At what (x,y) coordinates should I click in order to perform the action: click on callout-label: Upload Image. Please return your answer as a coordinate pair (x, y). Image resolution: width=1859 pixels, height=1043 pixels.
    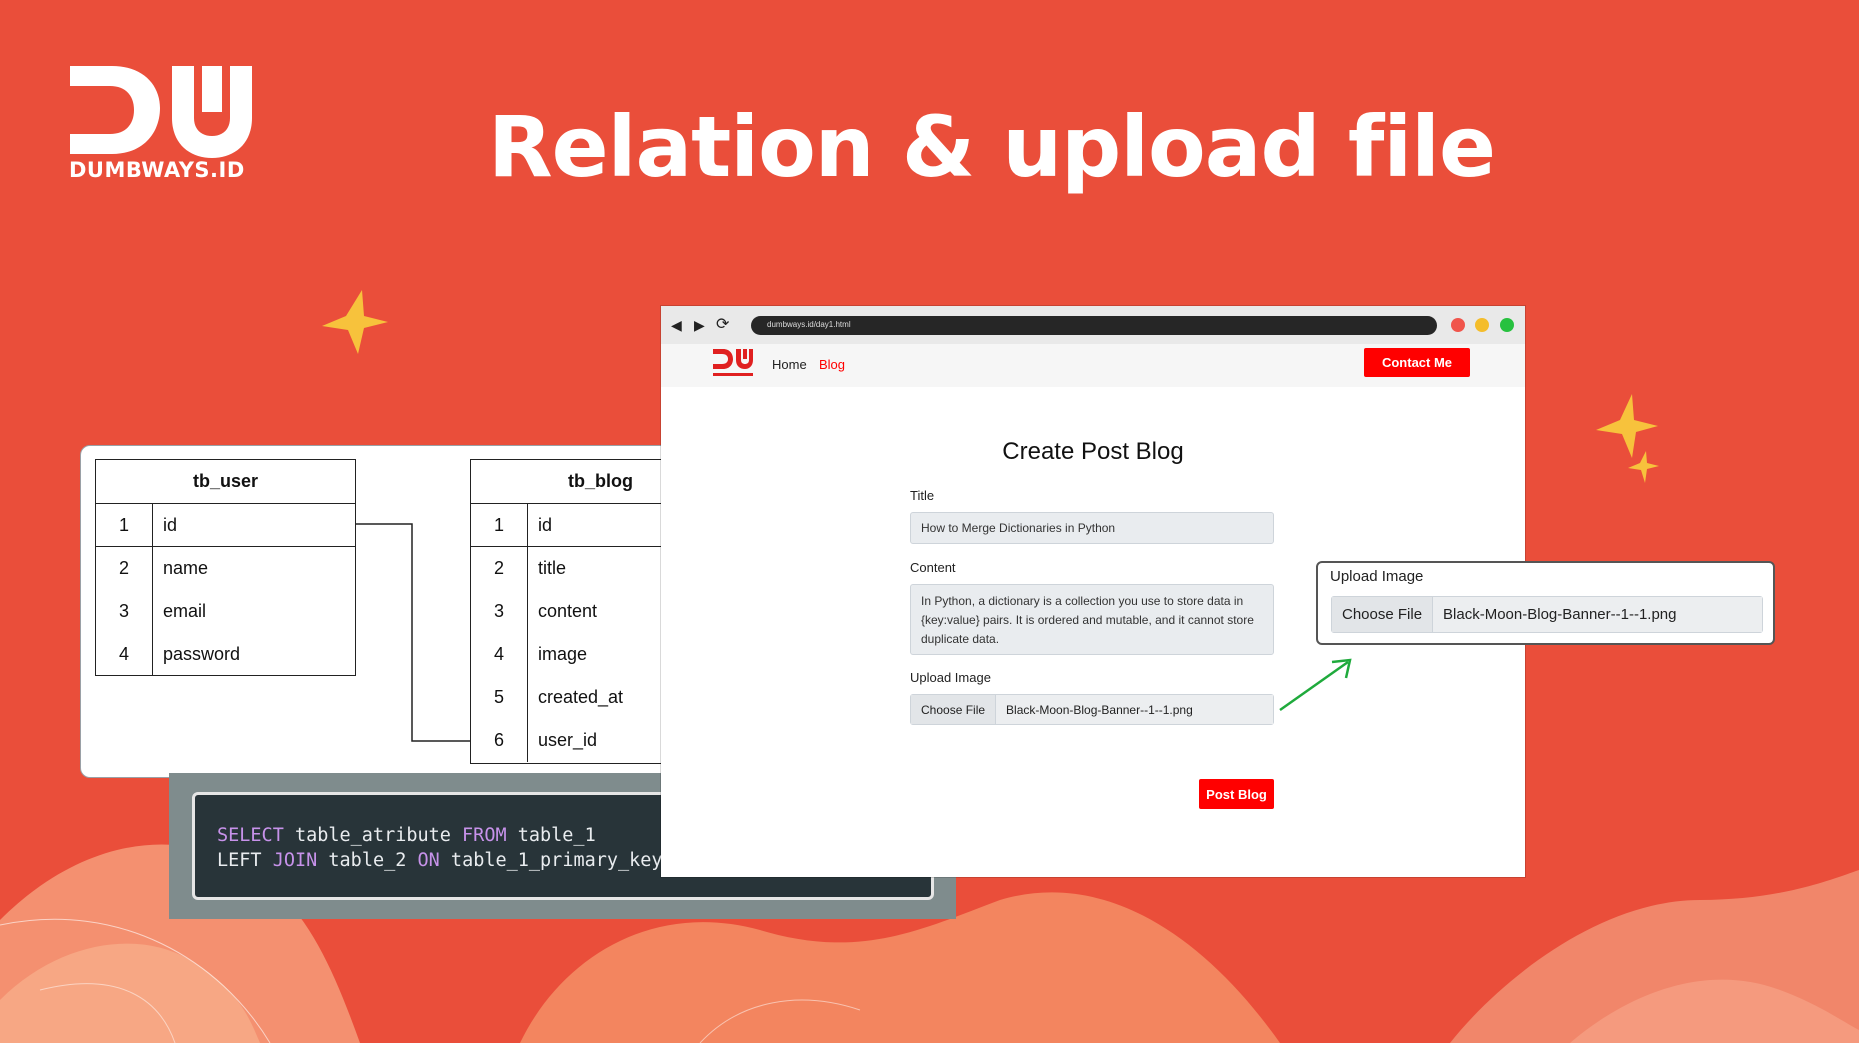
    Looking at the image, I should click on (1377, 576).